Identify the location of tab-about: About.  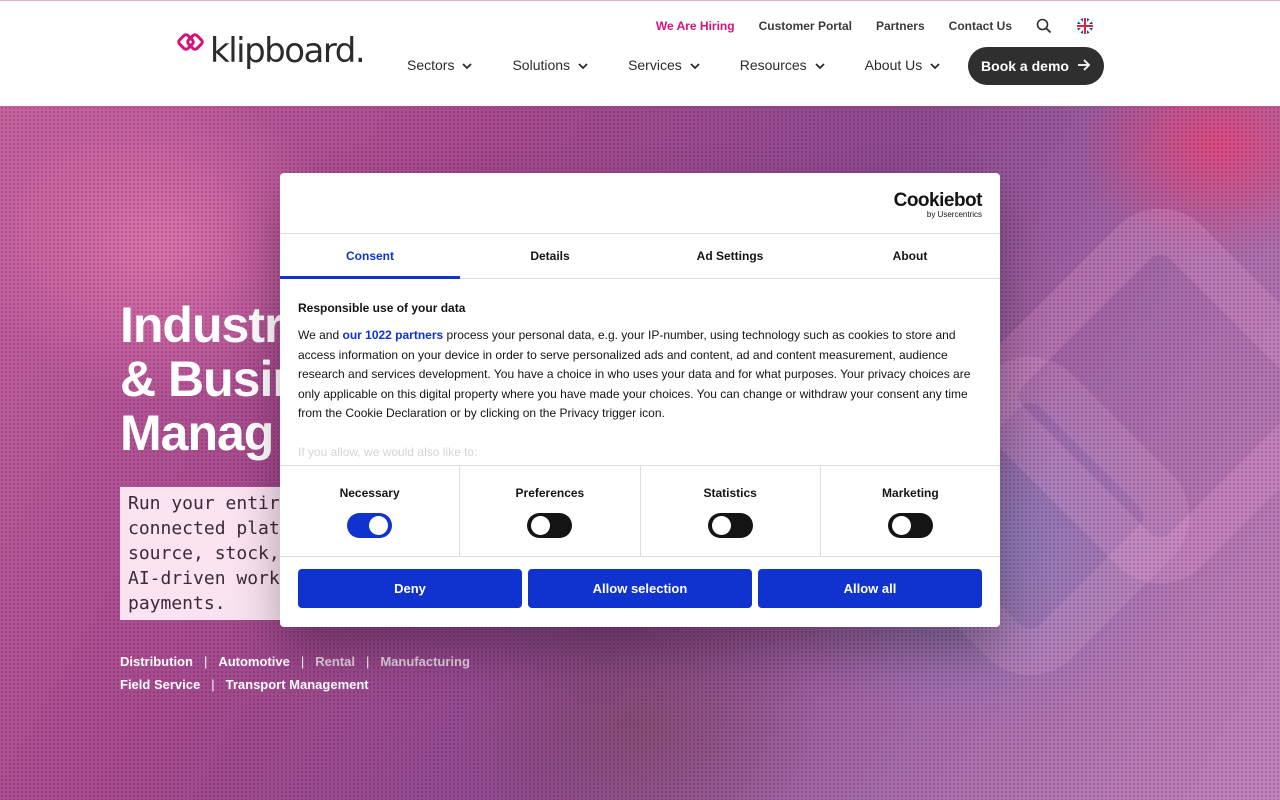
(910, 256).